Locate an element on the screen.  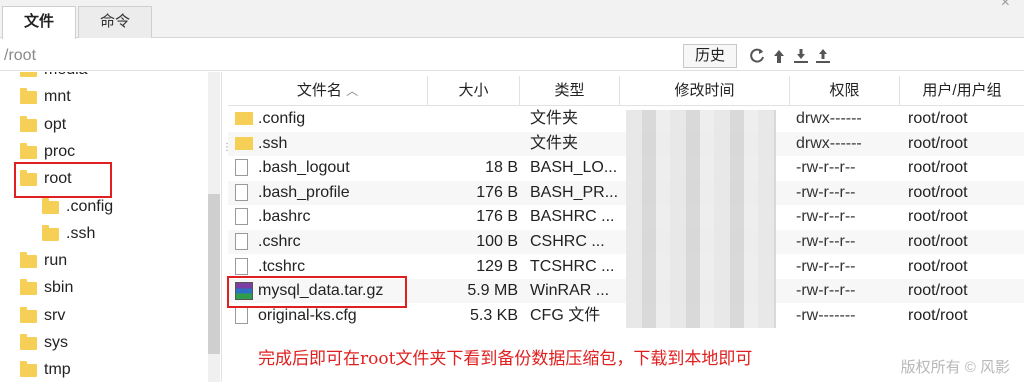
file-name: .config is located at coordinates (282, 118).